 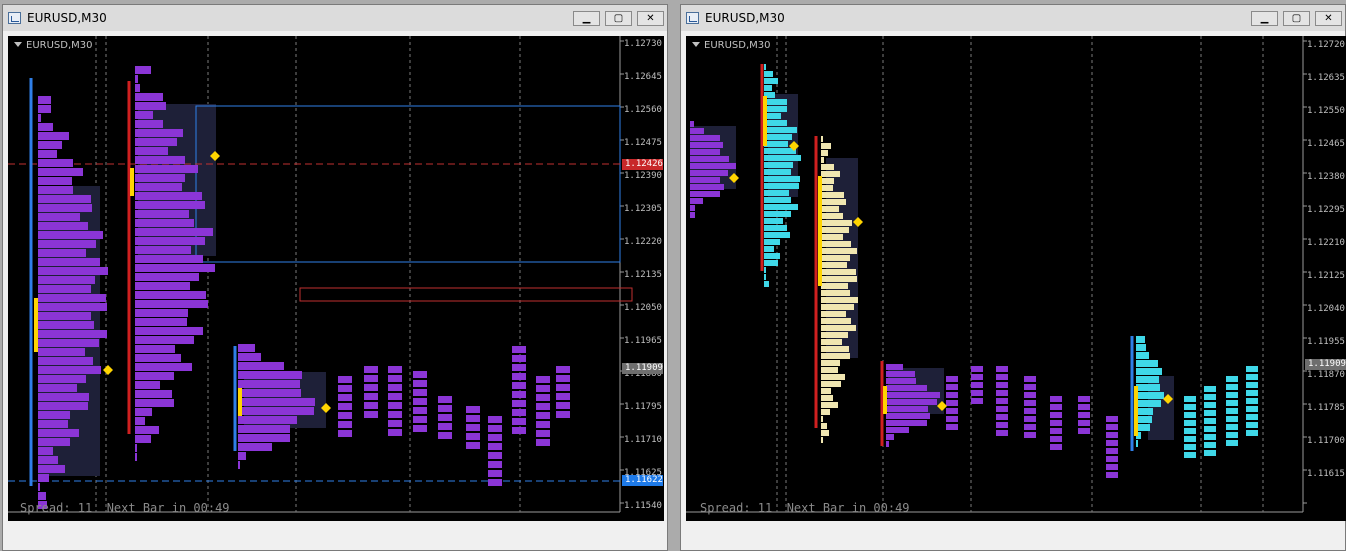 I want to click on price-axis-label: 1.11965, so click(x=643, y=341).